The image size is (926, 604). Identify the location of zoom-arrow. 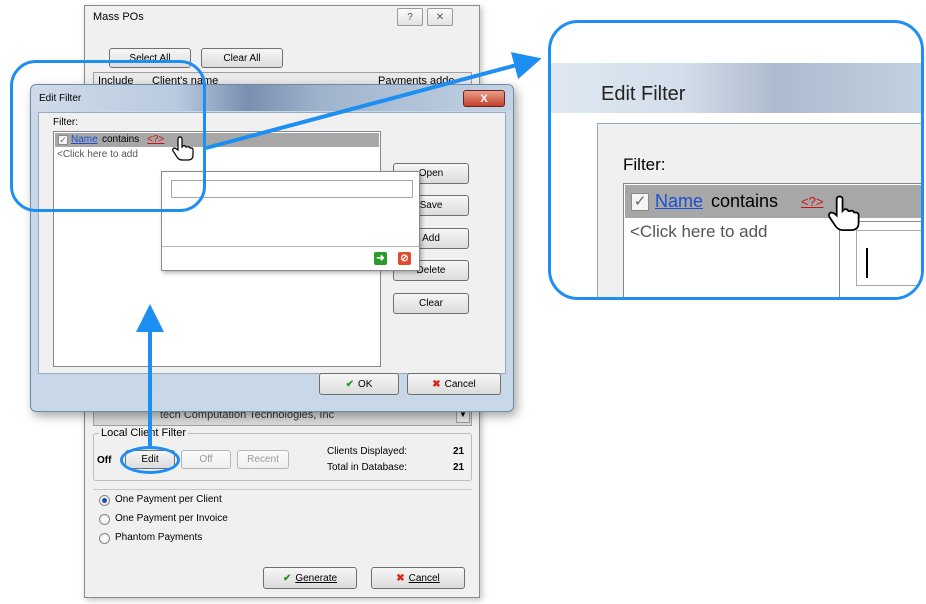
(373, 101).